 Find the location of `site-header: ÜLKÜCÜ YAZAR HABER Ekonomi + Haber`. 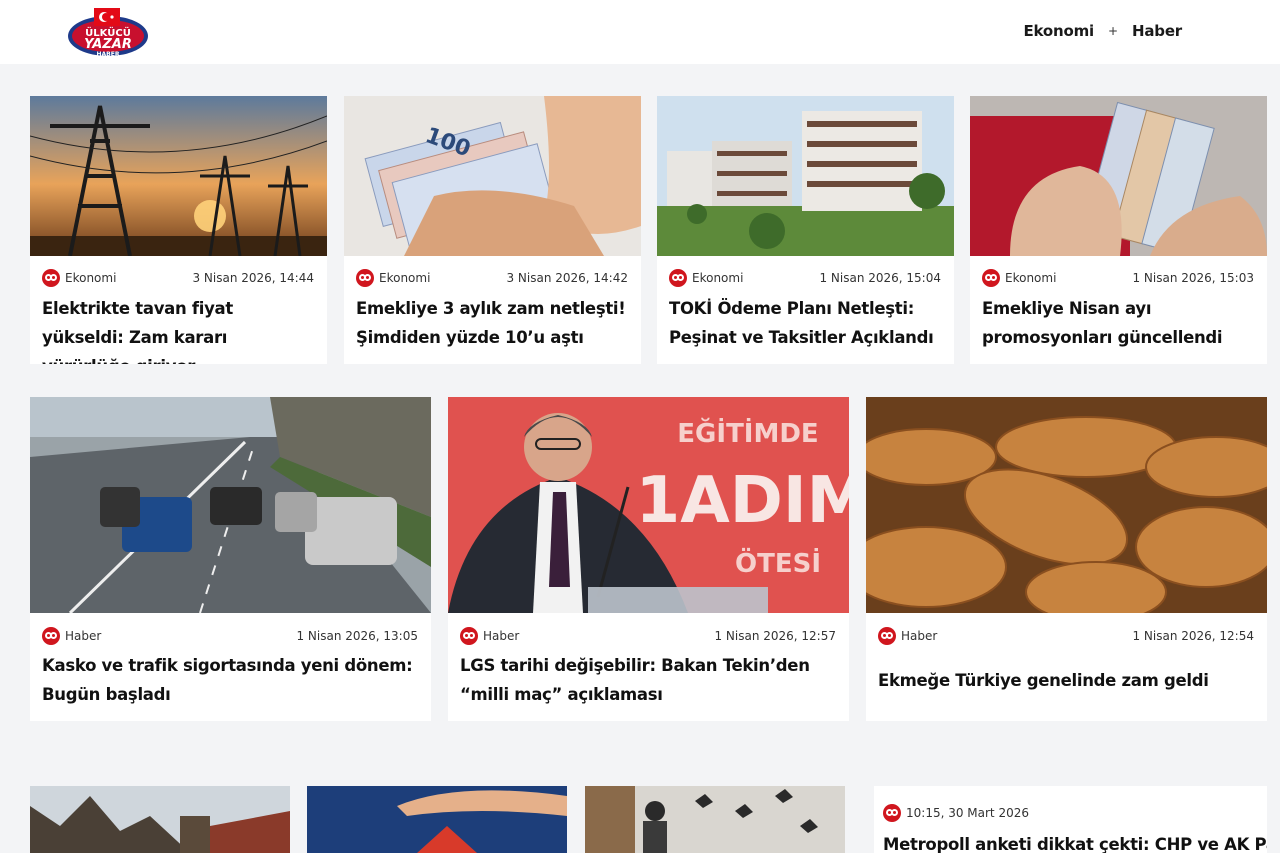

site-header: ÜLKÜCÜ YAZAR HABER Ekonomi + Haber is located at coordinates (640, 32).